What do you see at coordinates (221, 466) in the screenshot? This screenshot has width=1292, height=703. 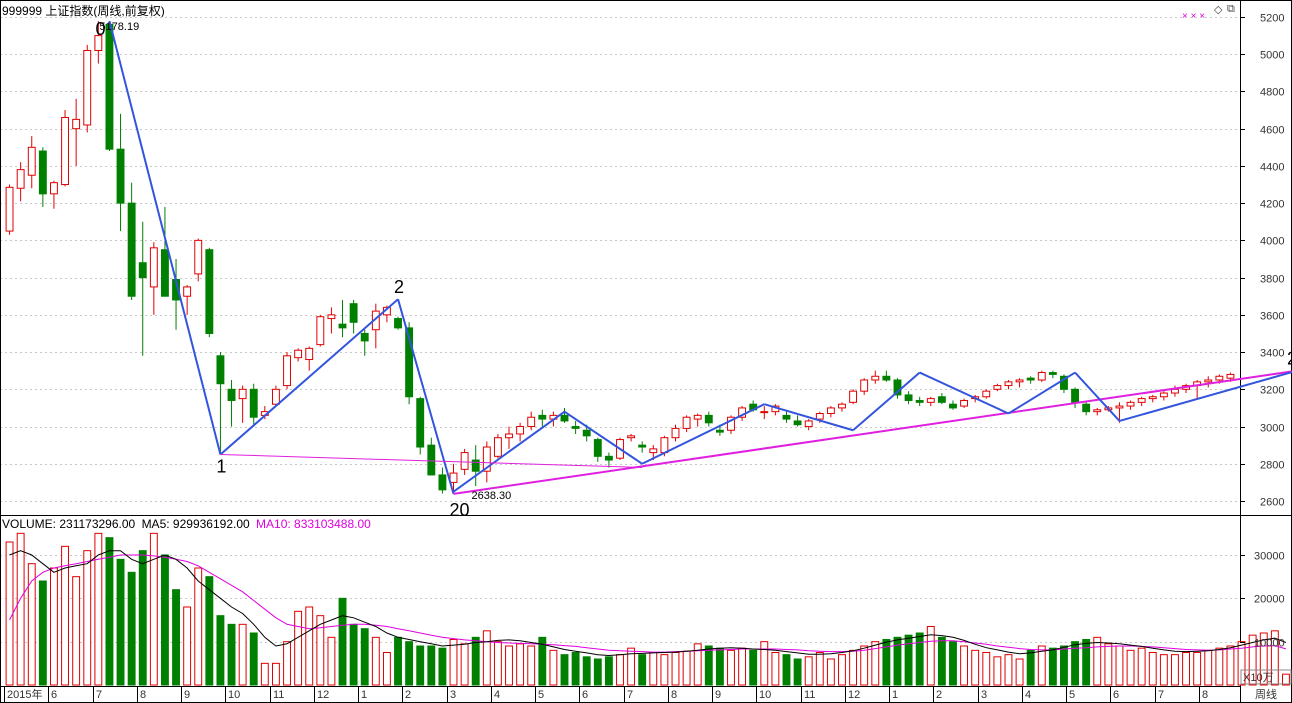 I see `wave-label-1: 1` at bounding box center [221, 466].